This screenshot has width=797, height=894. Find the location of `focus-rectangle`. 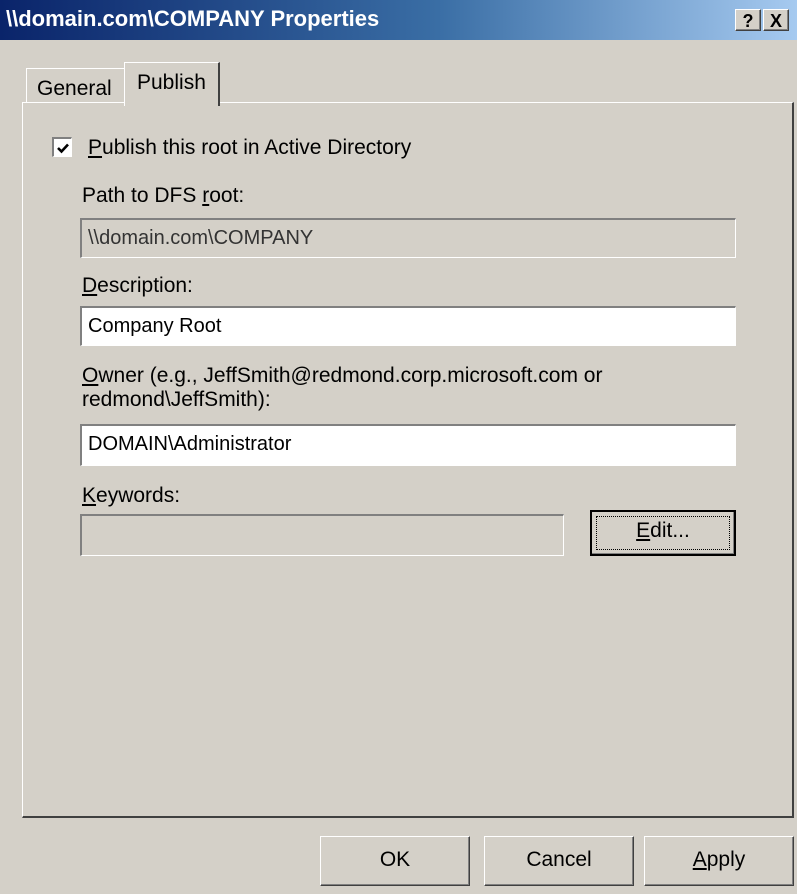

focus-rectangle is located at coordinates (663, 533).